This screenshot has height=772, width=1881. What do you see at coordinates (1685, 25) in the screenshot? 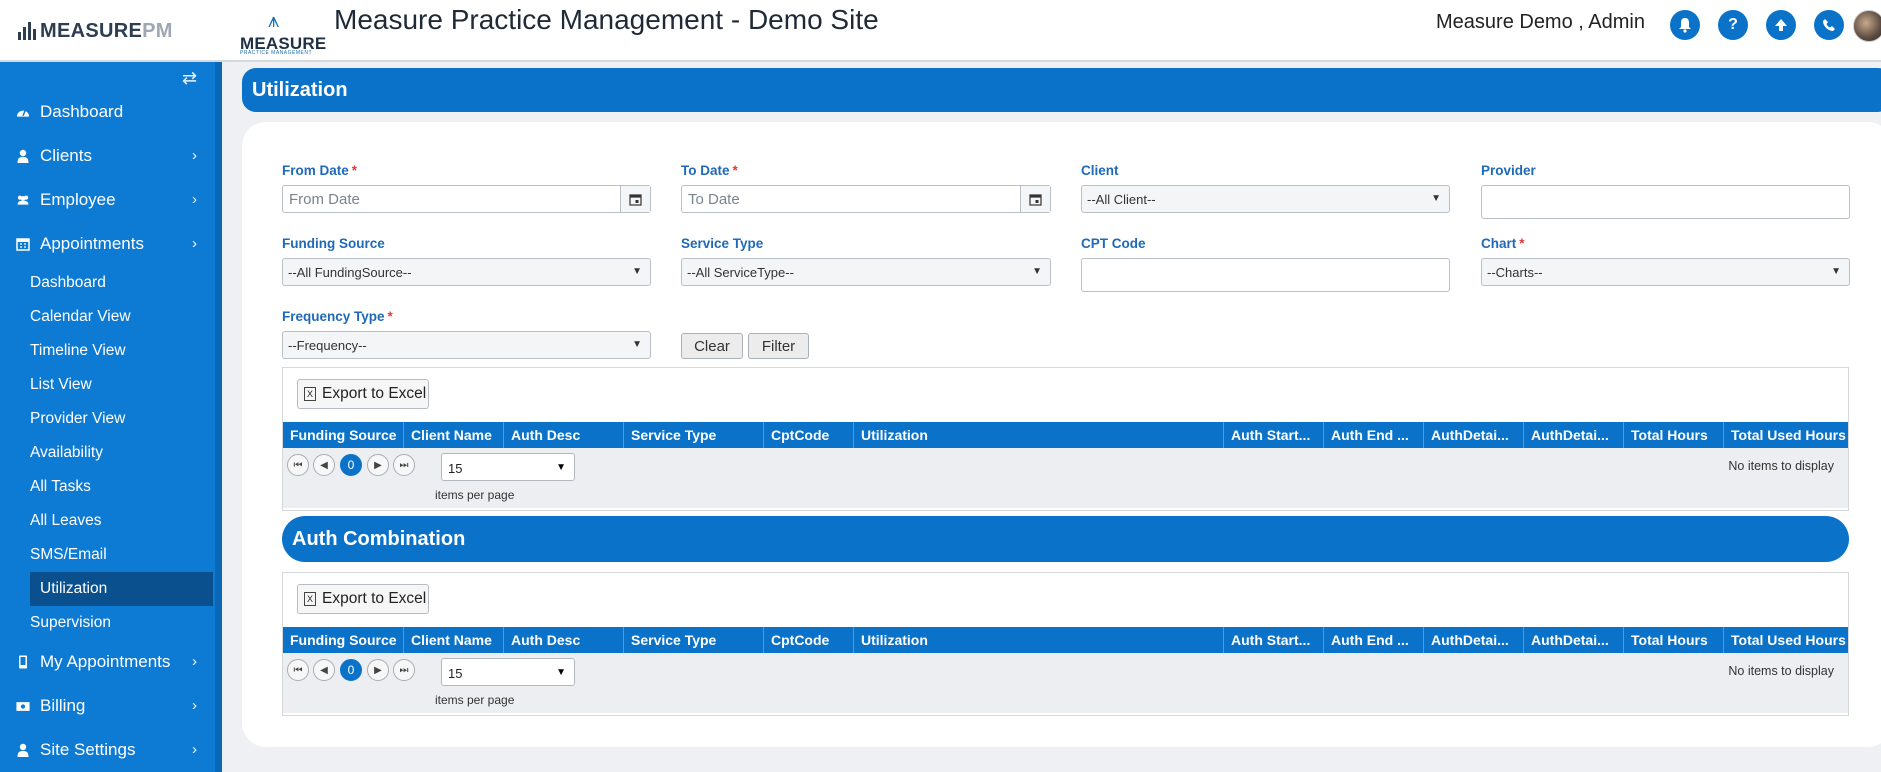
I see `bell-icon` at bounding box center [1685, 25].